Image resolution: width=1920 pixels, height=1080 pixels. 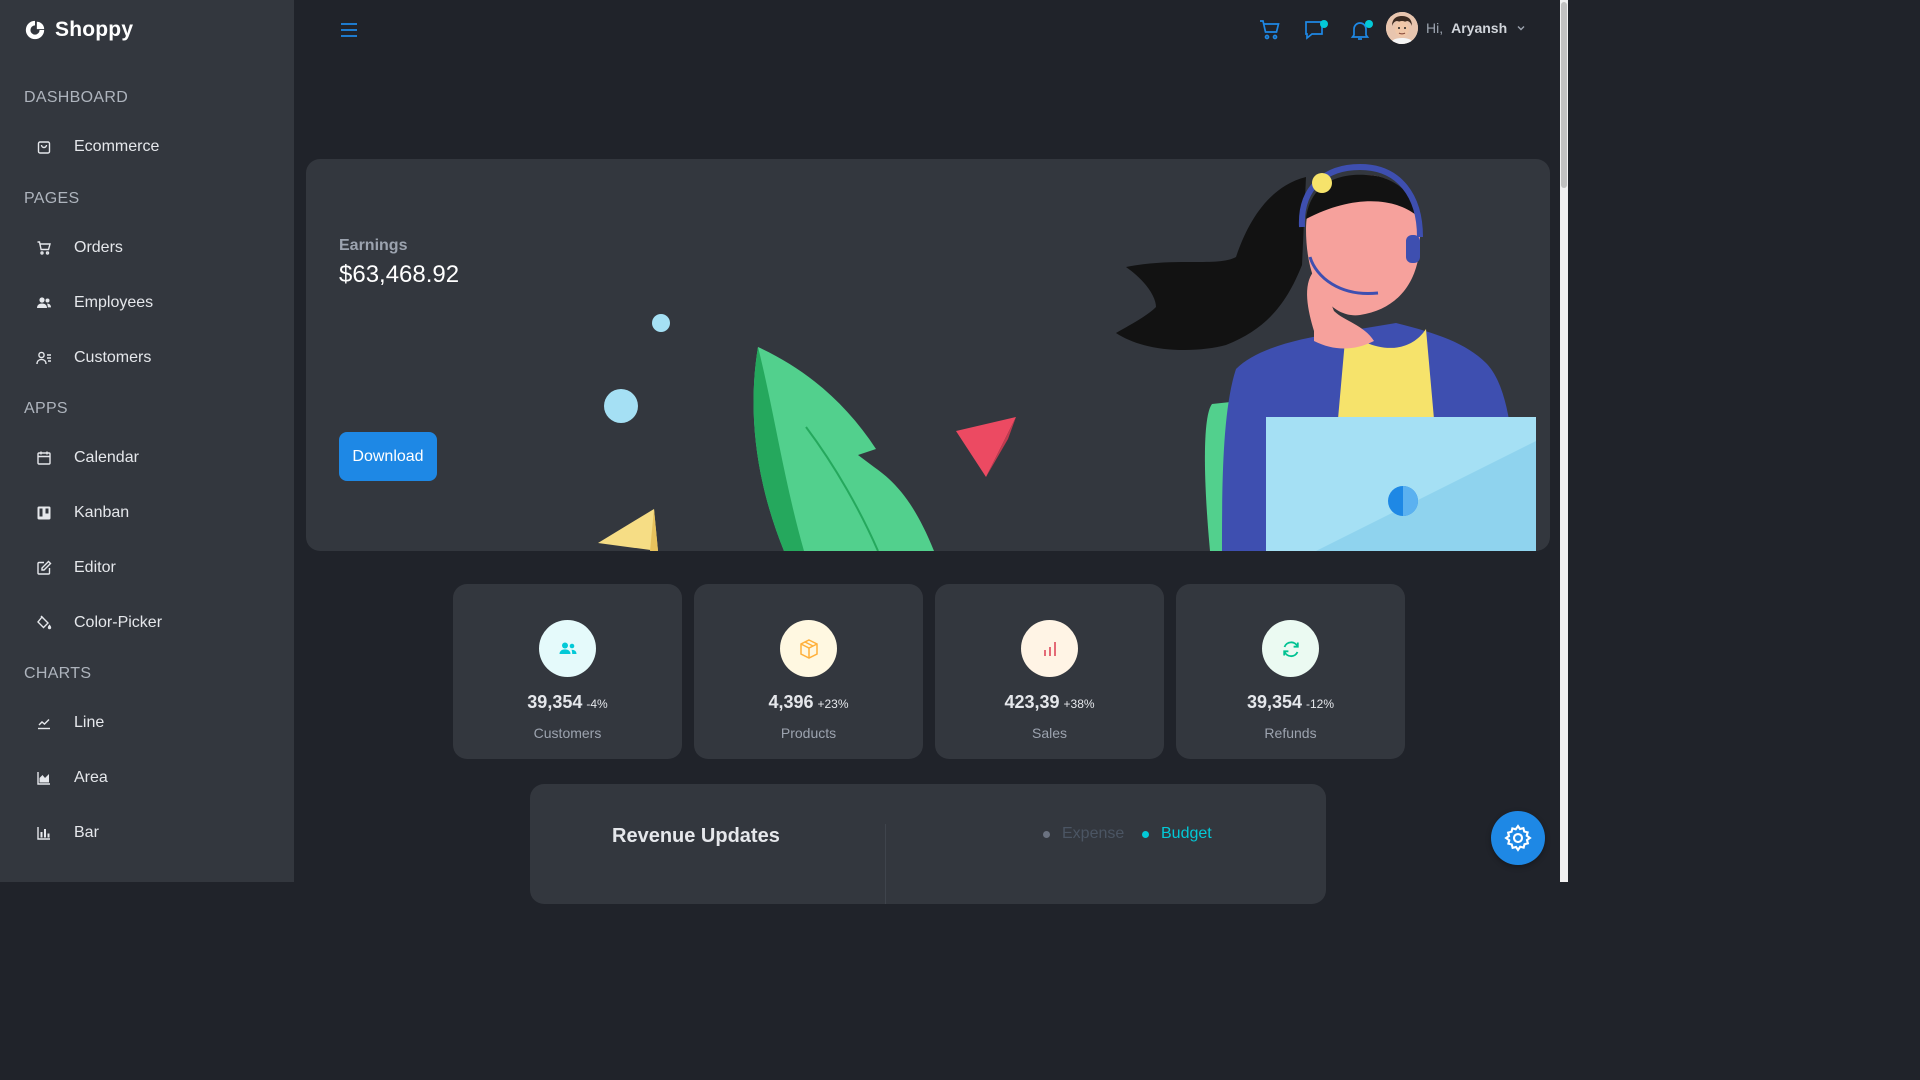 I want to click on stat-percentage: +23%, so click(x=833, y=704).